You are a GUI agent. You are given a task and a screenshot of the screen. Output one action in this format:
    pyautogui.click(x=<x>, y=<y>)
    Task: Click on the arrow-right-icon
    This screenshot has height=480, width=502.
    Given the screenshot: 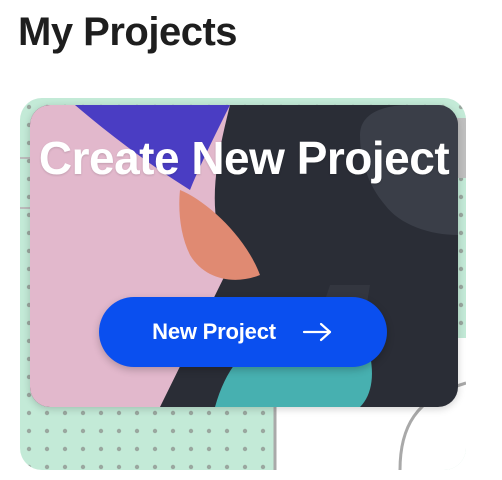 What is the action you would take?
    pyautogui.click(x=316, y=332)
    